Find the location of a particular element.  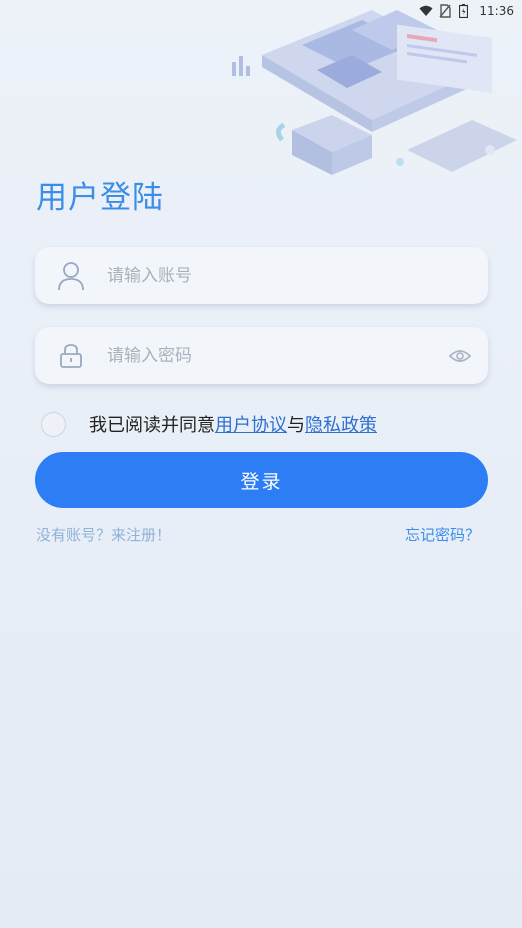

agree-checkbox is located at coordinates (53, 424).